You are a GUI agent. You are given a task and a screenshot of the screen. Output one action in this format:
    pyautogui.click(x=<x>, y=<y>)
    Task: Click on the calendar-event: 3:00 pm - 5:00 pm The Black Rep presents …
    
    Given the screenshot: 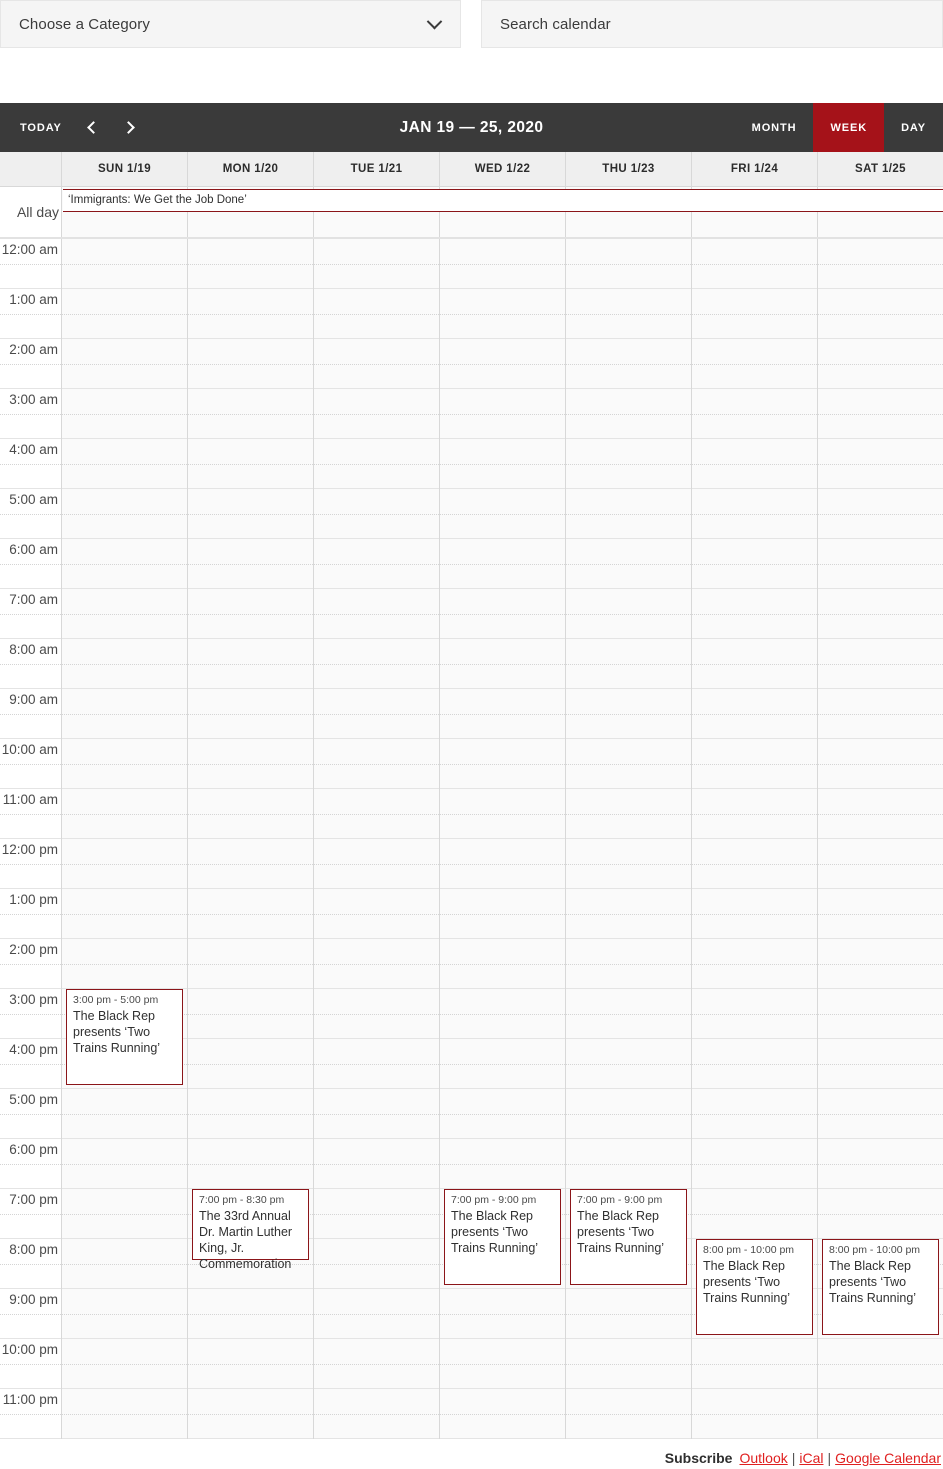 What is the action you would take?
    pyautogui.click(x=124, y=1037)
    